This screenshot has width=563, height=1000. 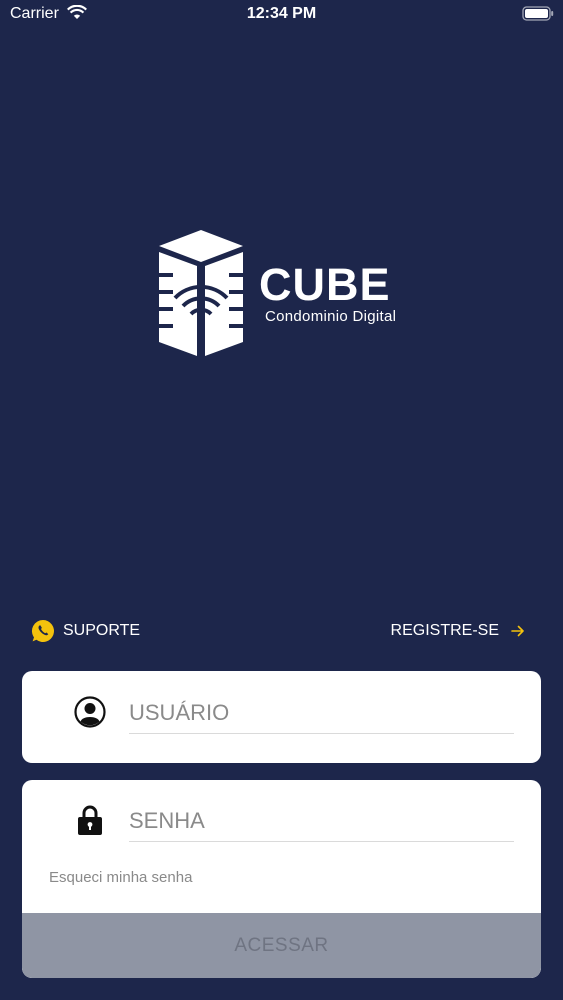 I want to click on status-bar: Carrier 12:34 PM, so click(x=281, y=15).